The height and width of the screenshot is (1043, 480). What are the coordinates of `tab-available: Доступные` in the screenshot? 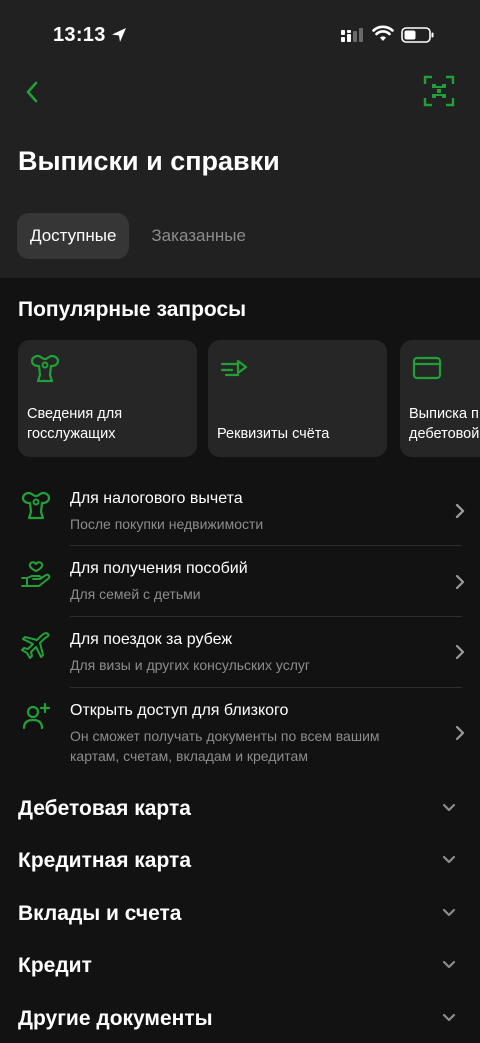 It's located at (73, 236).